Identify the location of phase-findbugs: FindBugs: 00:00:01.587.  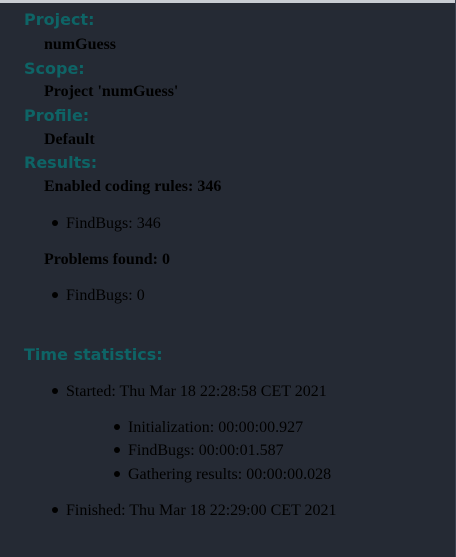
(206, 450).